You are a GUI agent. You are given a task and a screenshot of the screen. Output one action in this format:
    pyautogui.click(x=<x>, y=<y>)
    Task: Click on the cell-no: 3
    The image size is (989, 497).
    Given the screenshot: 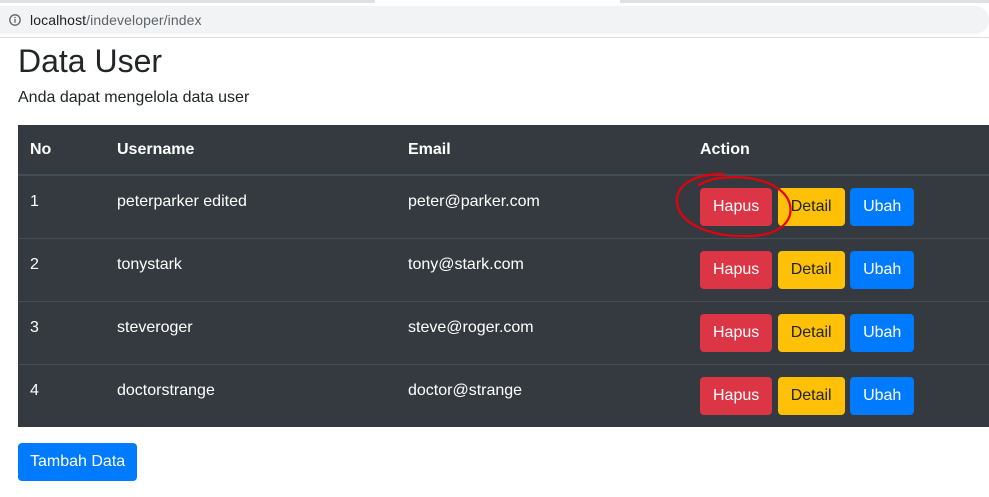 What is the action you would take?
    pyautogui.click(x=61, y=332)
    